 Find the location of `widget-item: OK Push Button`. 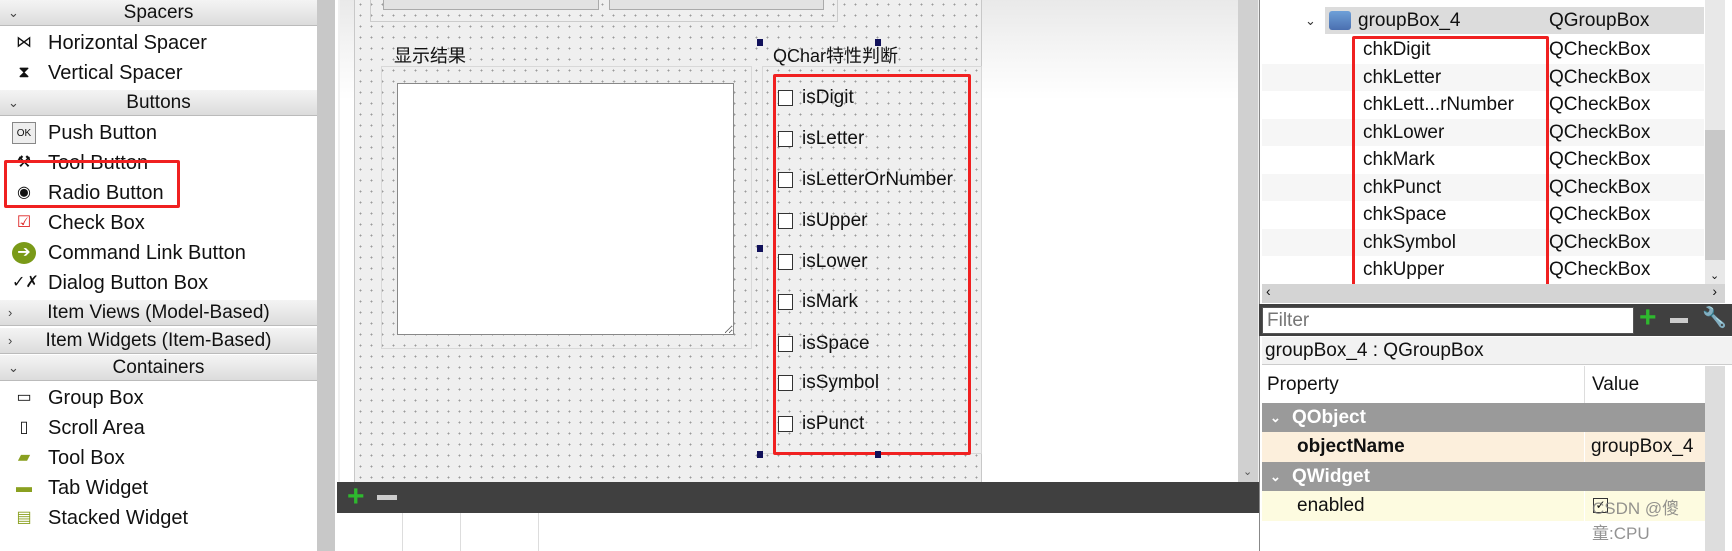

widget-item: OK Push Button is located at coordinates (158, 133).